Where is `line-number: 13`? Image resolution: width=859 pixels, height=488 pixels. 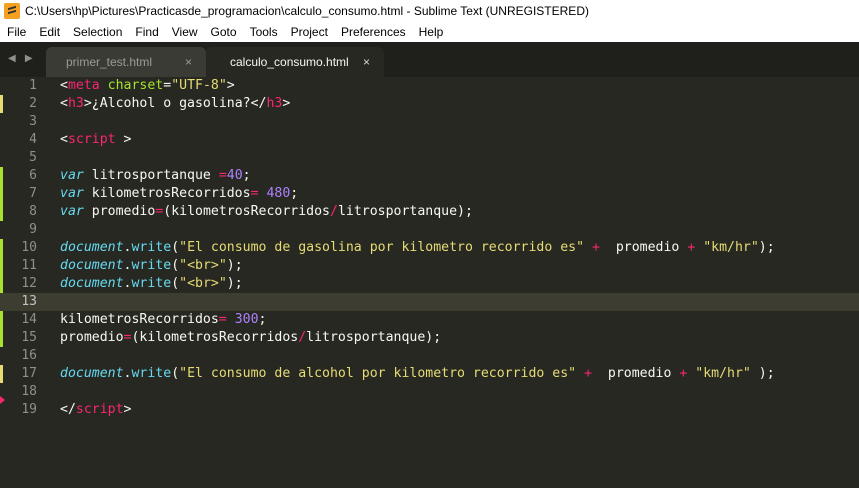 line-number: 13 is located at coordinates (29, 301).